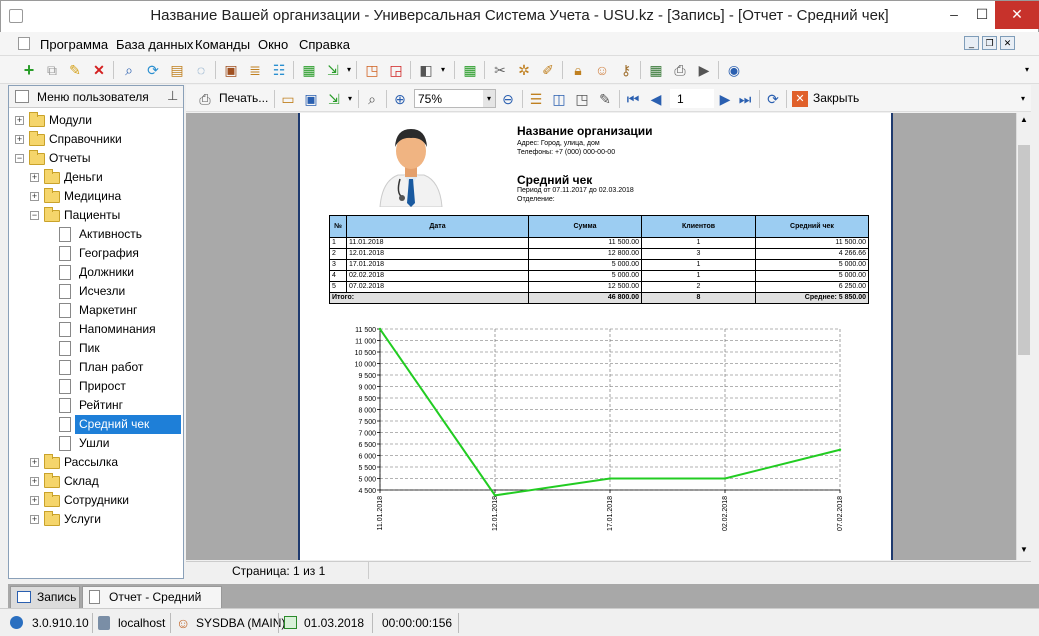  I want to click on help-icon: ◉, so click(734, 70).